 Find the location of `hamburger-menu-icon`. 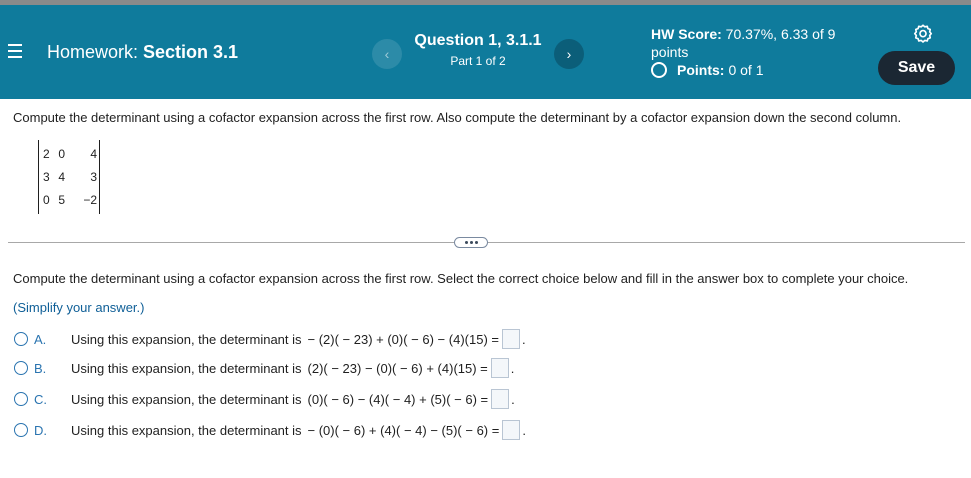

hamburger-menu-icon is located at coordinates (16, 51).